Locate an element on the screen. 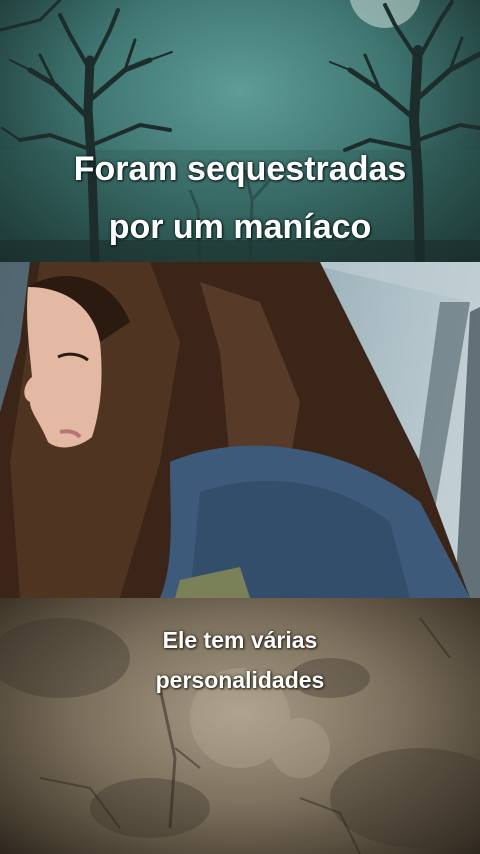 The width and height of the screenshot is (480, 854). bottom-caption-line-1: Ele tem várias is located at coordinates (240, 640).